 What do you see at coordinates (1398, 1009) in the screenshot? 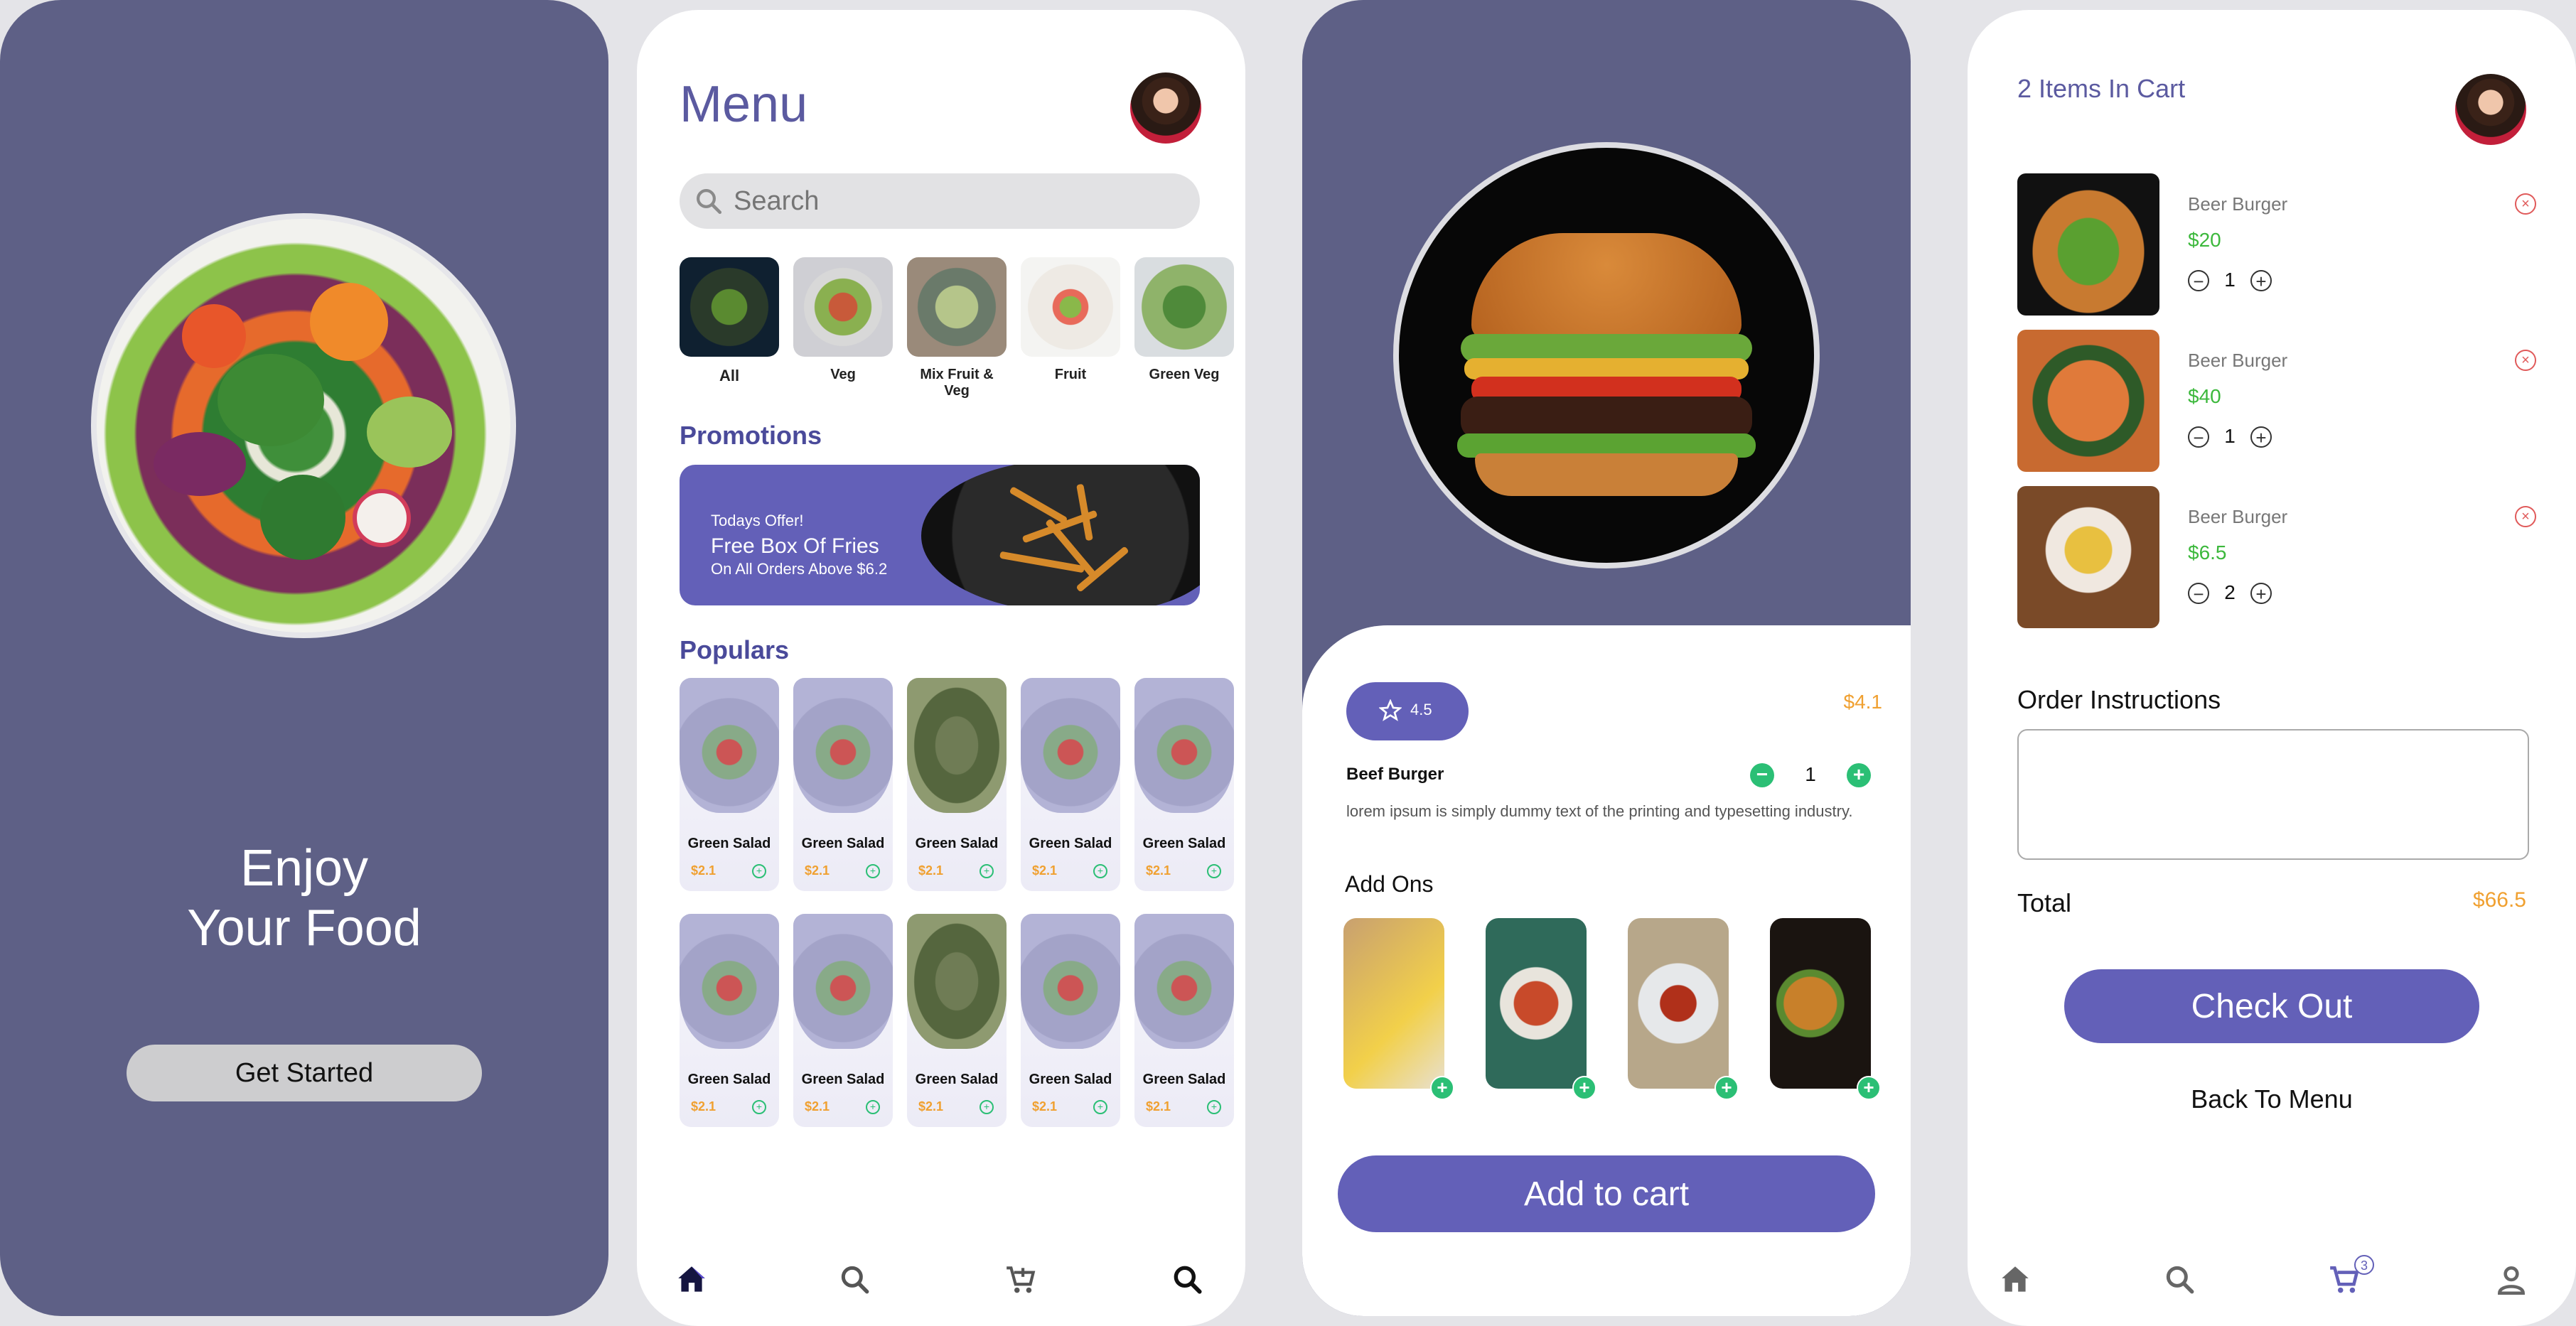
I see `addon-fries: +` at bounding box center [1398, 1009].